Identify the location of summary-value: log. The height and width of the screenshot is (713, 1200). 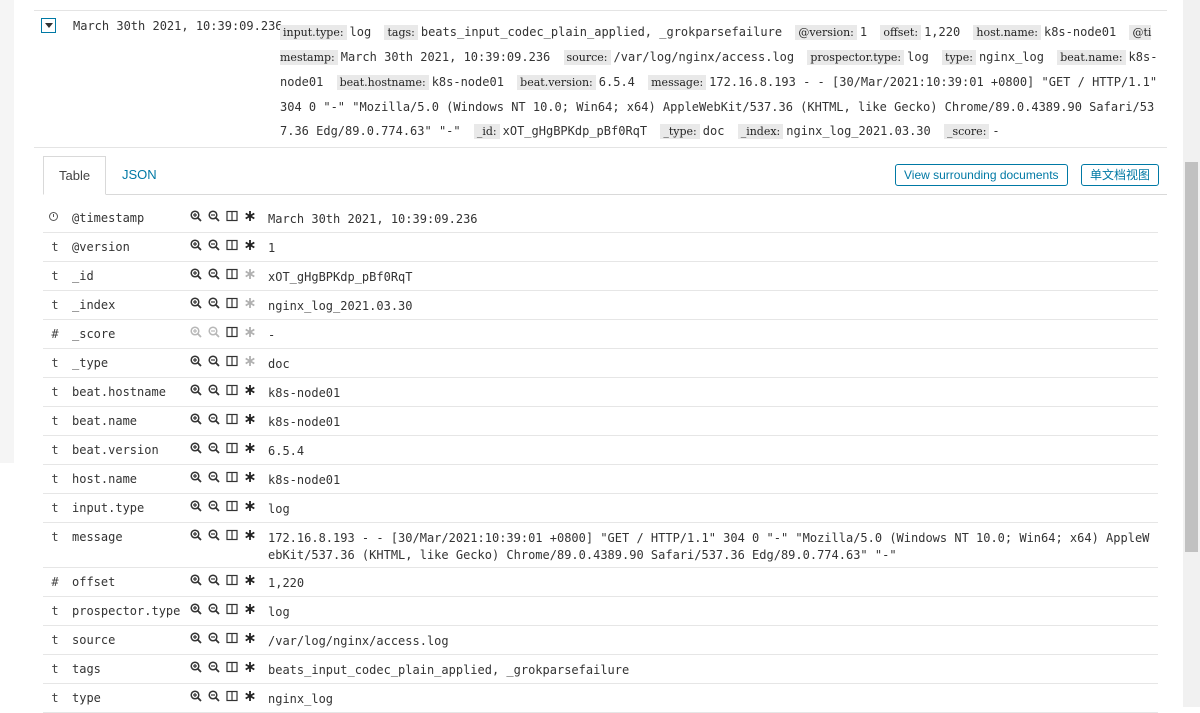
(918, 57).